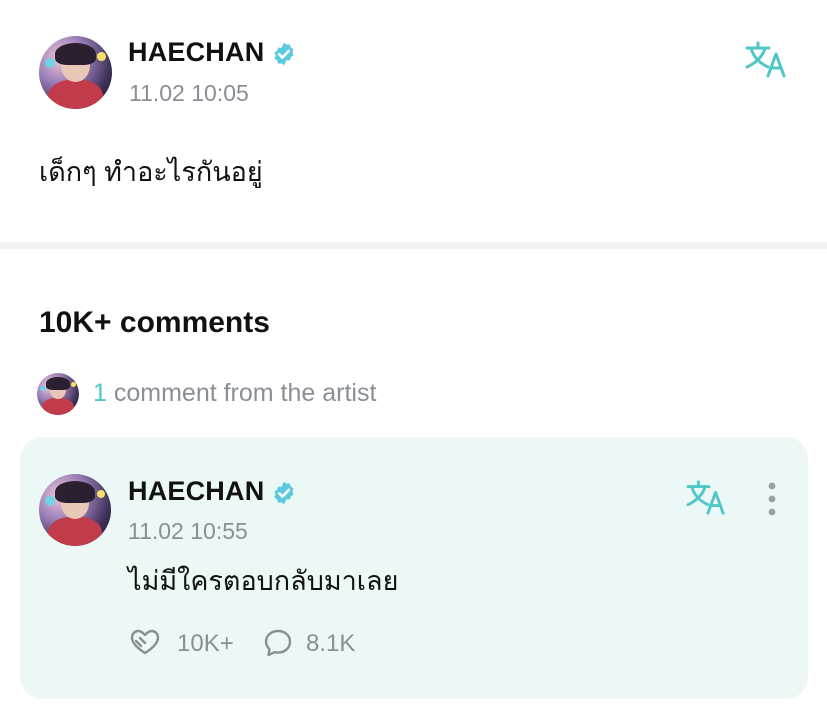 This screenshot has width=827, height=706. What do you see at coordinates (154, 322) in the screenshot?
I see `comments-count-heading: 10K+ comments` at bounding box center [154, 322].